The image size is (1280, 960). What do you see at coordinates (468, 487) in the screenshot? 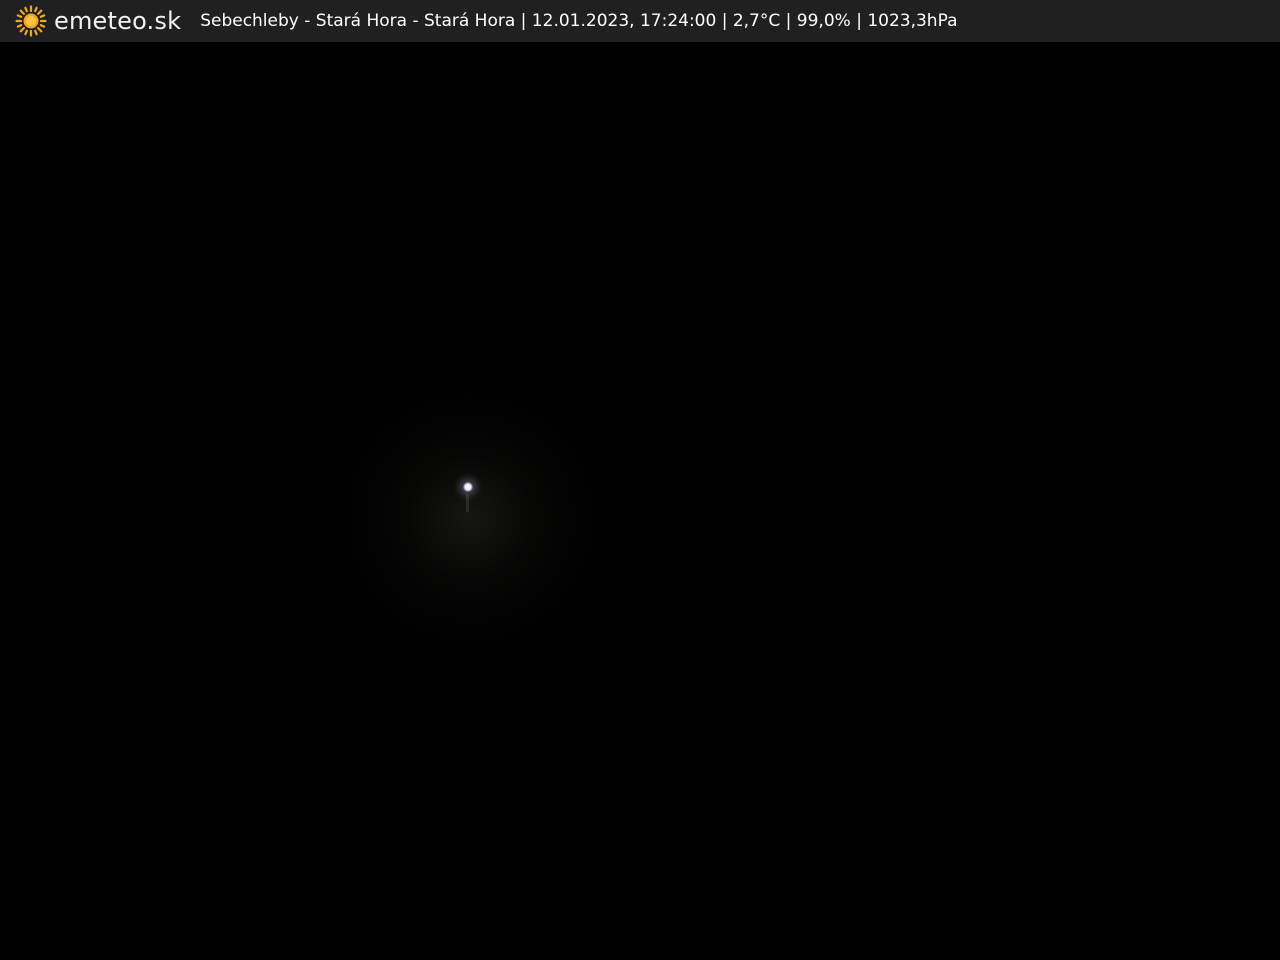
I see `distant-light` at bounding box center [468, 487].